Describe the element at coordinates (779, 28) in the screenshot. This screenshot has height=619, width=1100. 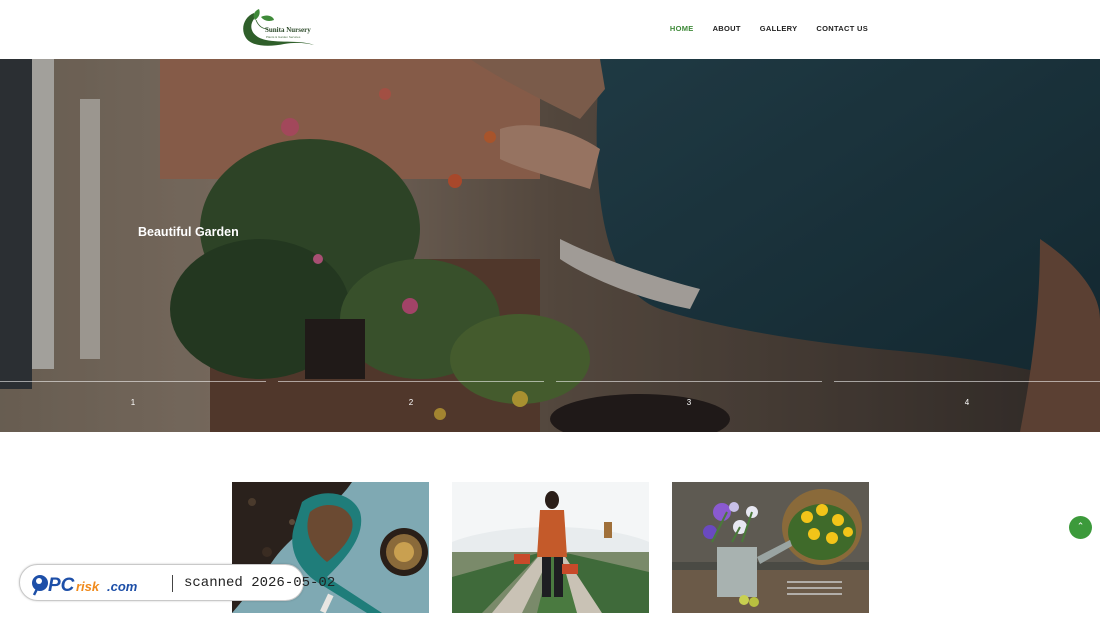
I see `nav-gallery: GALLERY` at that location.